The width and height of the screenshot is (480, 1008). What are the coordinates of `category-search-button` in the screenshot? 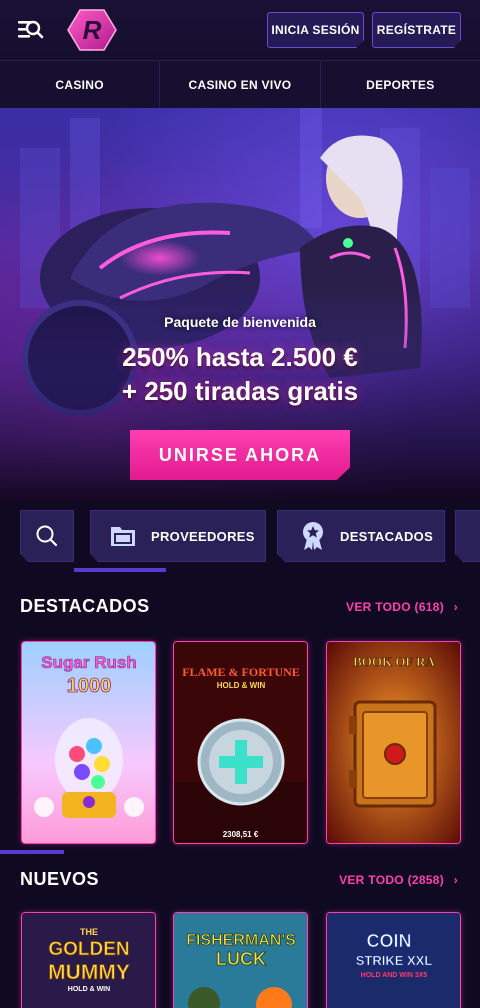 It's located at (47, 536).